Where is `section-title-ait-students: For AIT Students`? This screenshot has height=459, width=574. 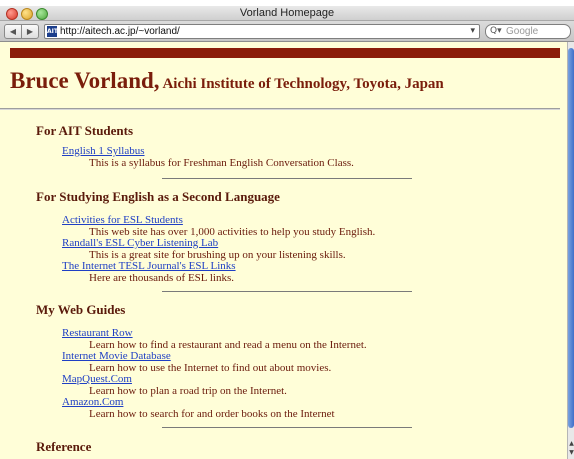 section-title-ait-students: For AIT Students is located at coordinates (85, 130).